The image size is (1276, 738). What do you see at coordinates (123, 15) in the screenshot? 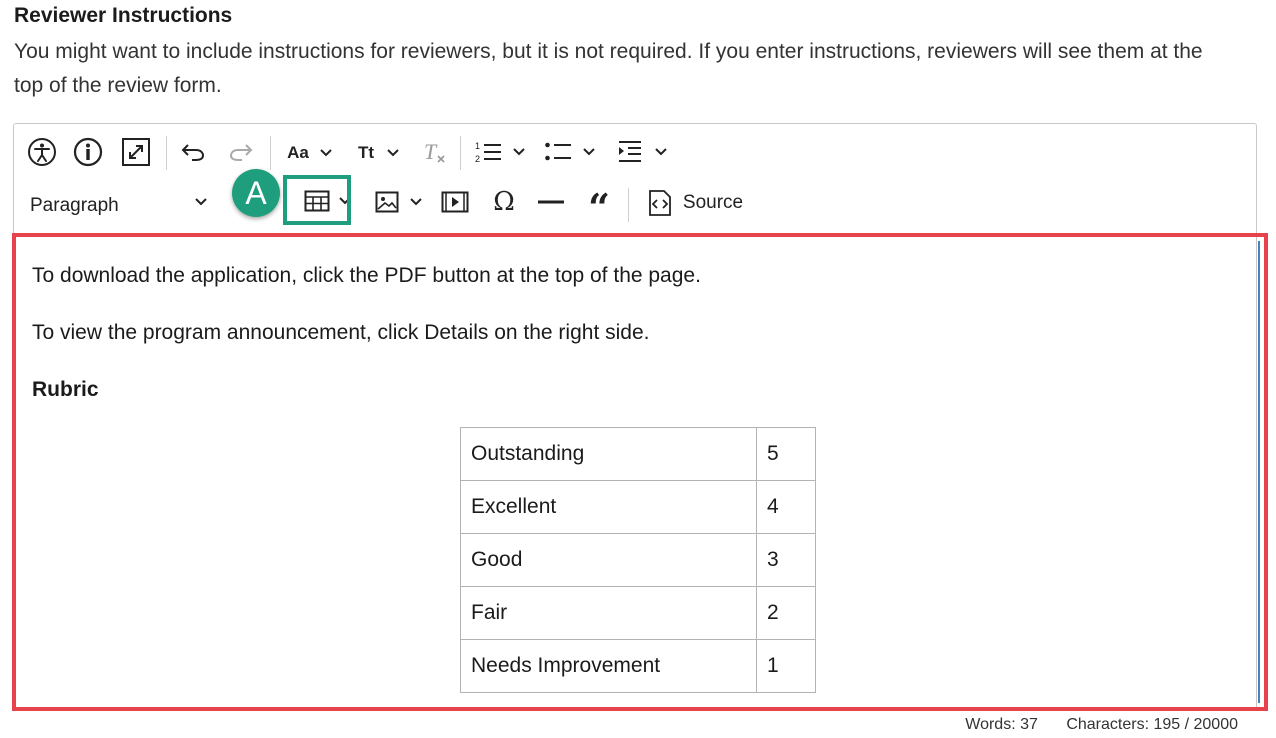
I see `section-title: Reviewer Instructions` at bounding box center [123, 15].